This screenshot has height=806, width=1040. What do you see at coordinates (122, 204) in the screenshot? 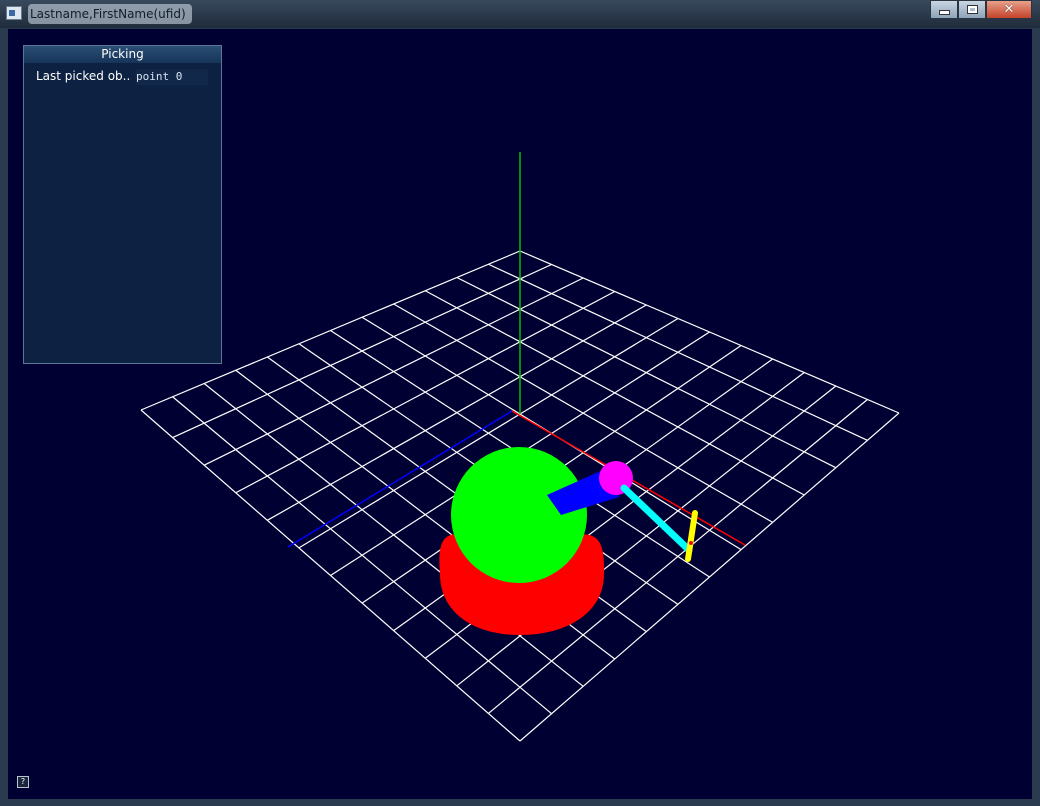
I see `picking-panel: Picking Last picked ob.. point 0` at bounding box center [122, 204].